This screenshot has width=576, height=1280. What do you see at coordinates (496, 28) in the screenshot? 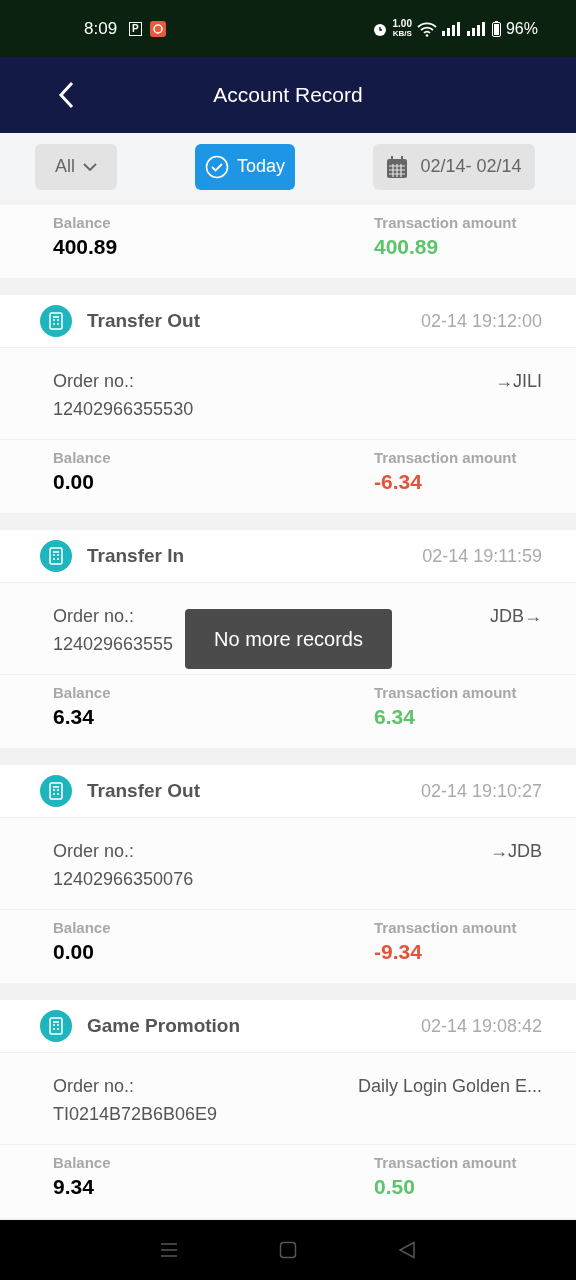
I see `battery-icon` at bounding box center [496, 28].